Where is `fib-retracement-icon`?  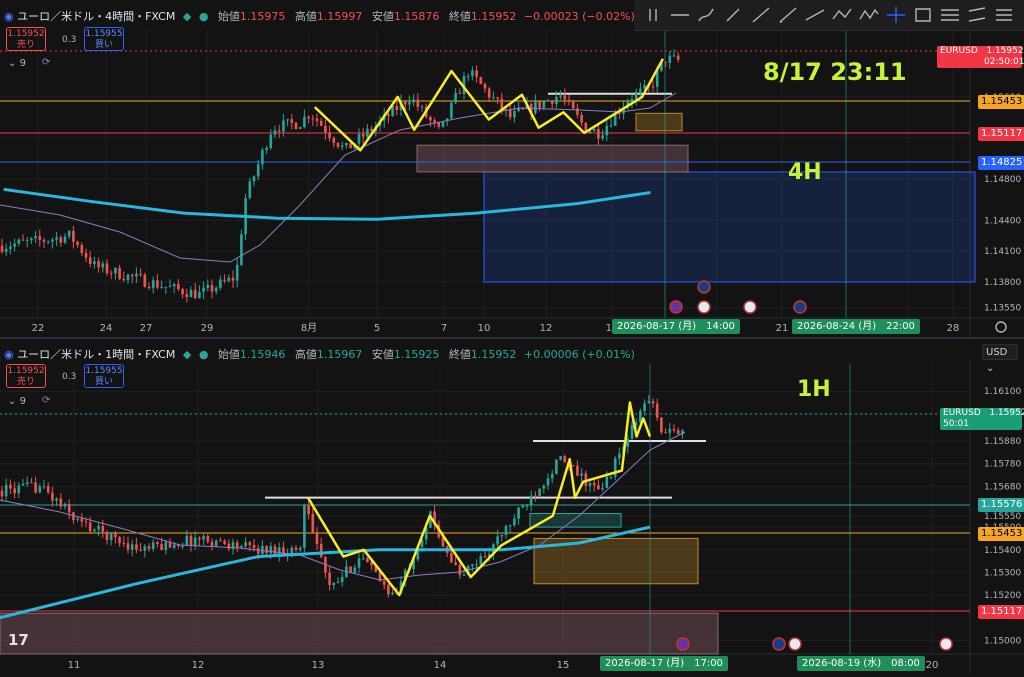 fib-retracement-icon is located at coordinates (950, 15).